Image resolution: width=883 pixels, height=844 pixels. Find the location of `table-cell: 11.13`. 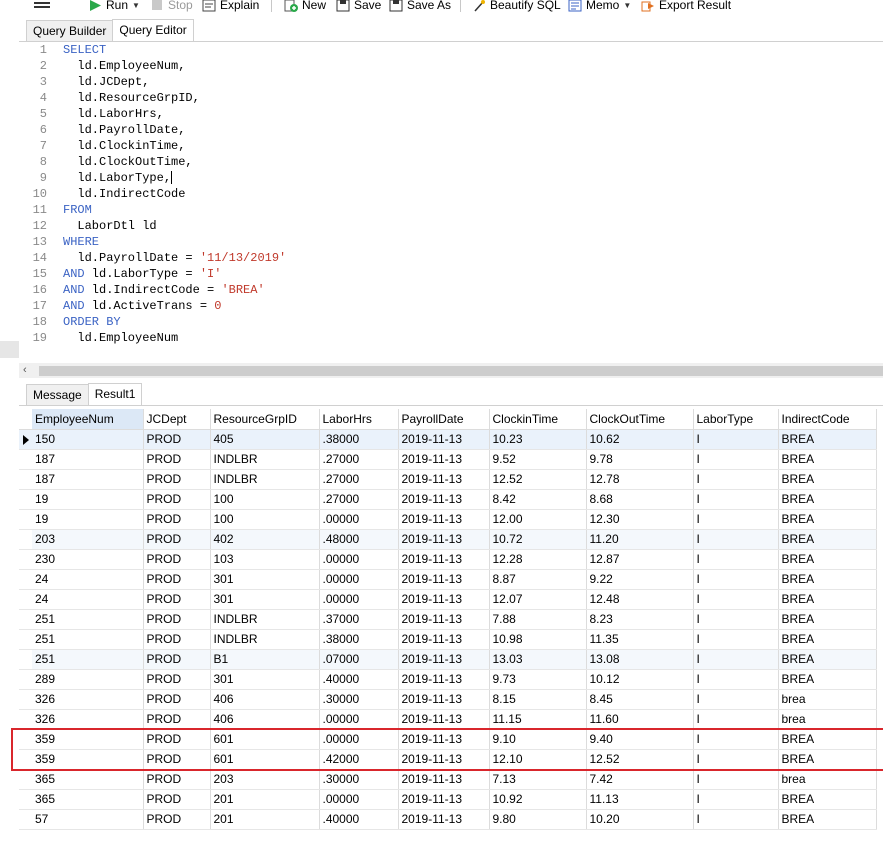

table-cell: 11.13 is located at coordinates (640, 799).